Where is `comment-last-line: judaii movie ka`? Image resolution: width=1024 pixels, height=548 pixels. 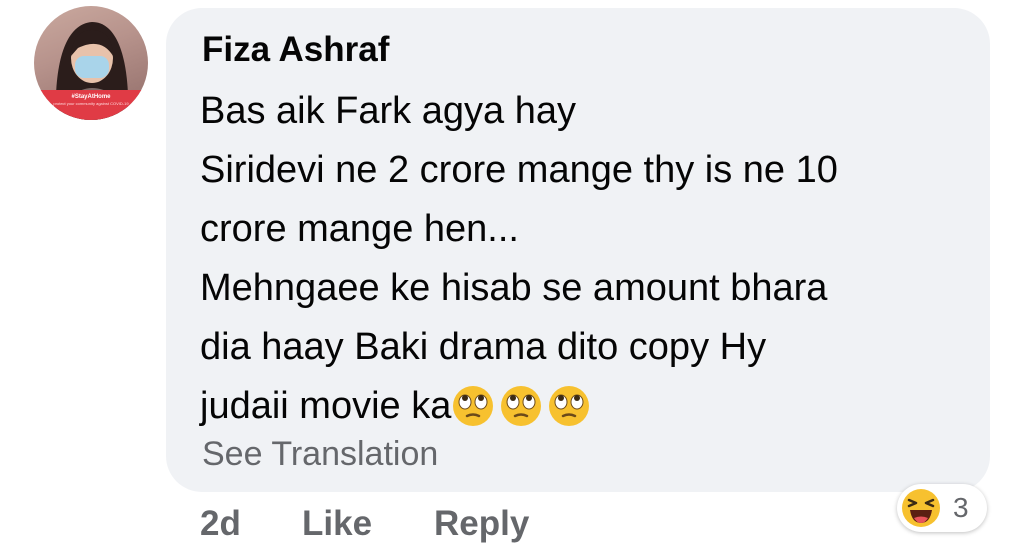
comment-last-line: judaii movie ka is located at coordinates (590, 406).